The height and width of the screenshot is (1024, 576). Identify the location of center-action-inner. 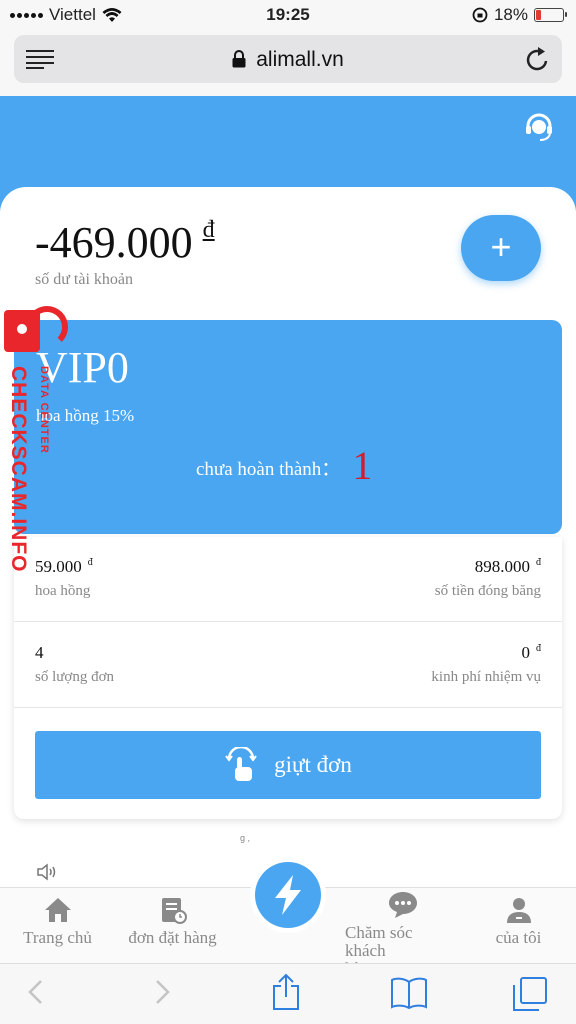
(288, 895).